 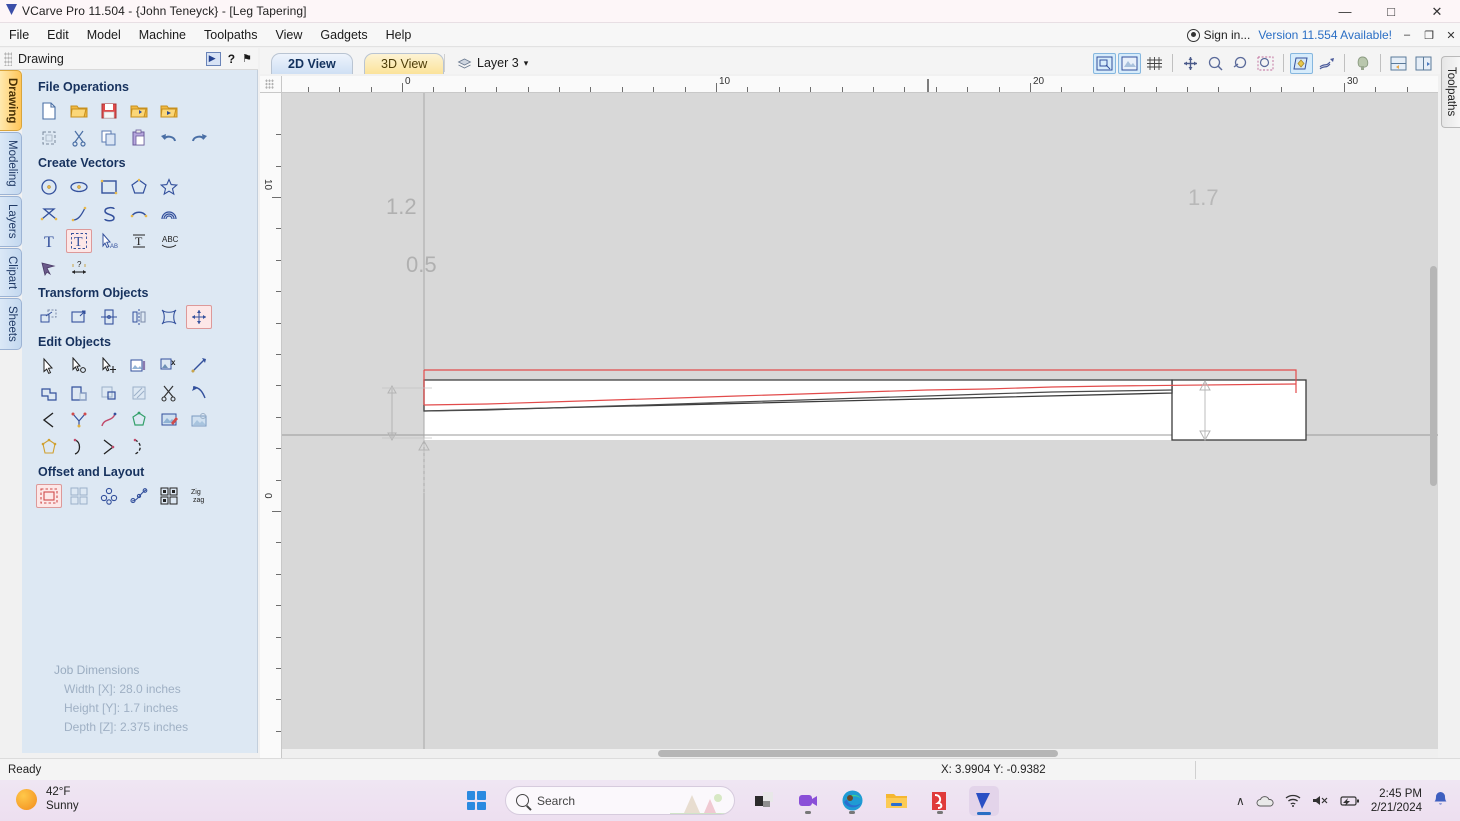 I want to click on close-vector-icon, so click(x=139, y=420).